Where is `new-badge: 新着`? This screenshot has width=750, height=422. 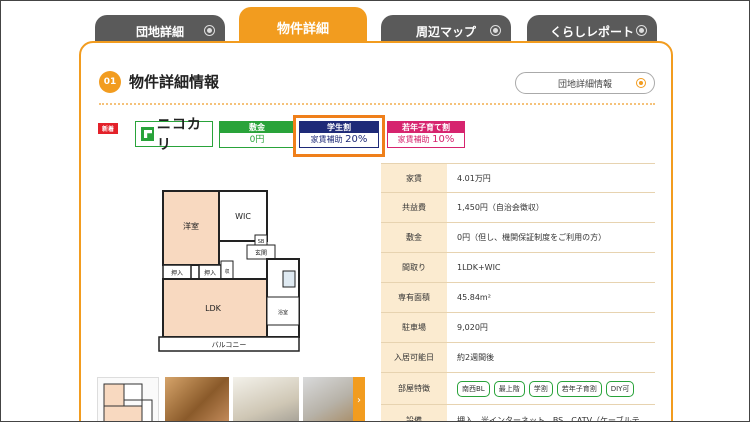
new-badge: 新着 is located at coordinates (108, 128).